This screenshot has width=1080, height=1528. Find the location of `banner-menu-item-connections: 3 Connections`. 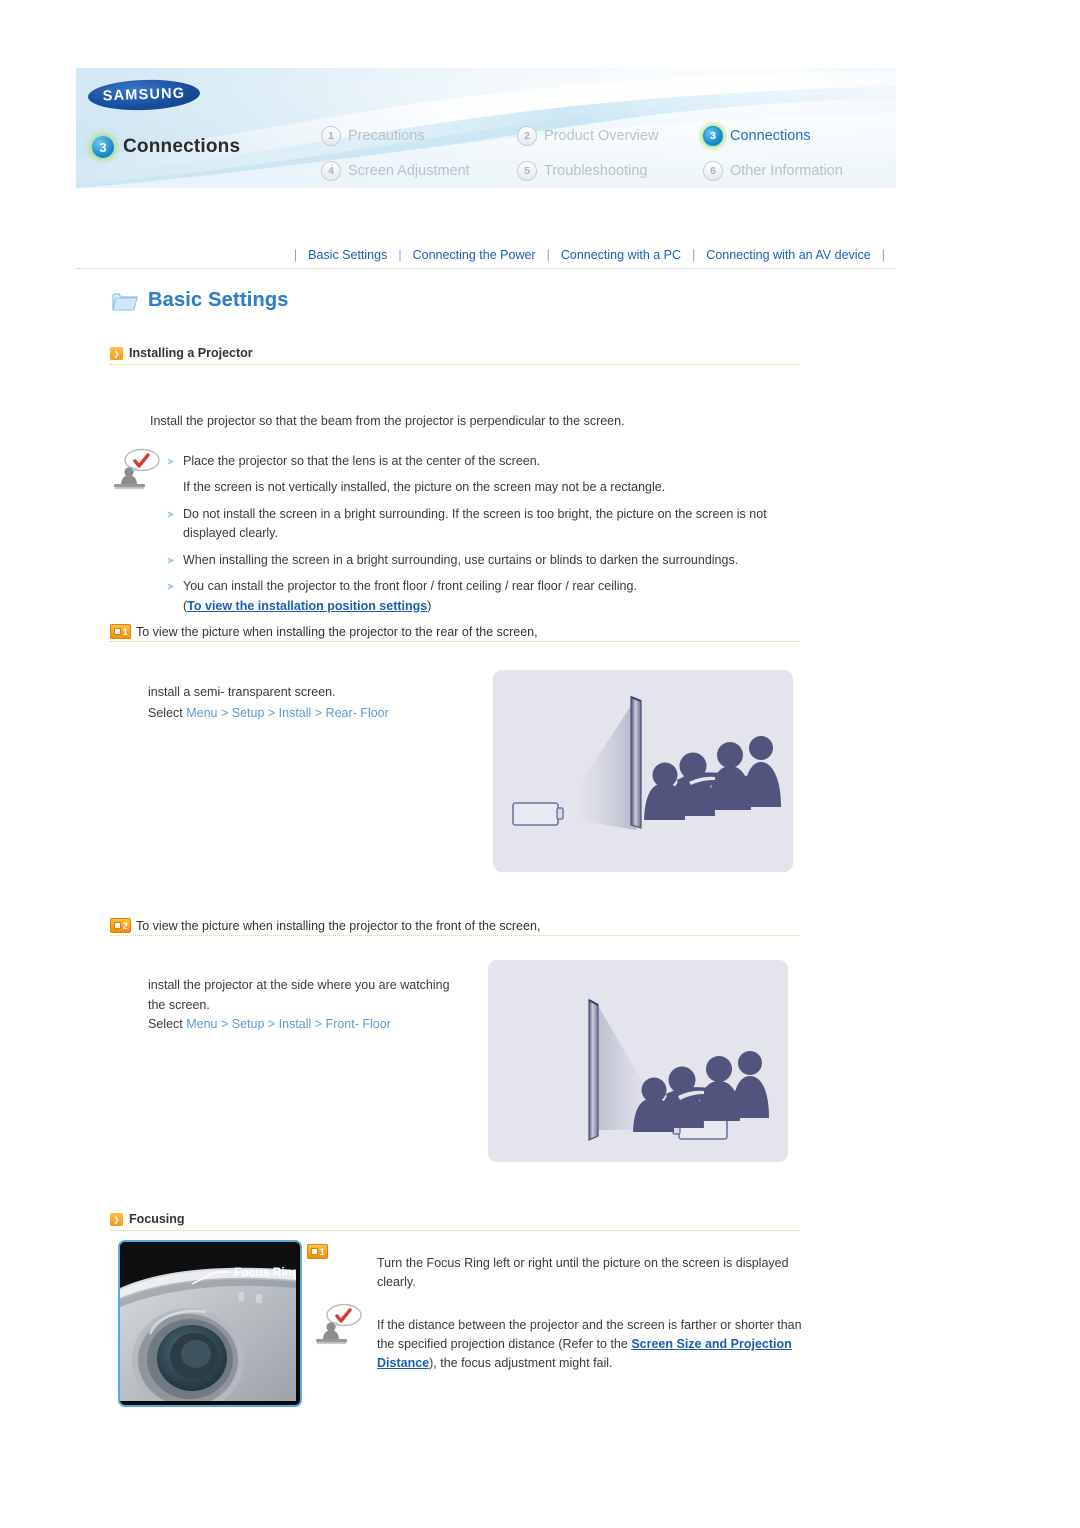

banner-menu-item-connections: 3 Connections is located at coordinates (788, 135).